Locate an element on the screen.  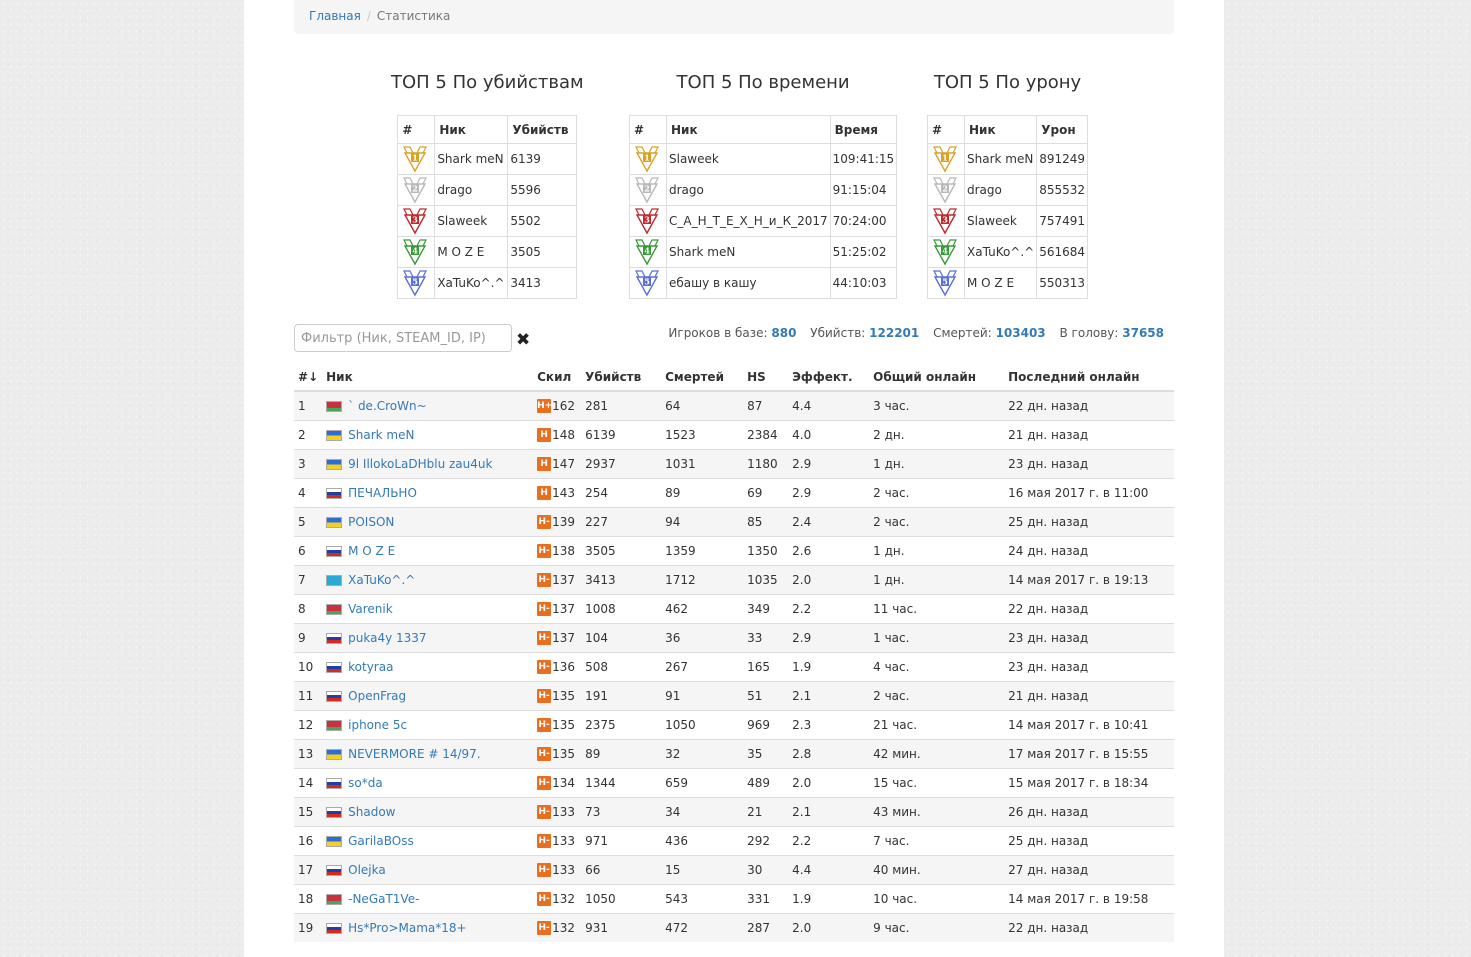
breadcrumb-home-link: Главная is located at coordinates (335, 16).